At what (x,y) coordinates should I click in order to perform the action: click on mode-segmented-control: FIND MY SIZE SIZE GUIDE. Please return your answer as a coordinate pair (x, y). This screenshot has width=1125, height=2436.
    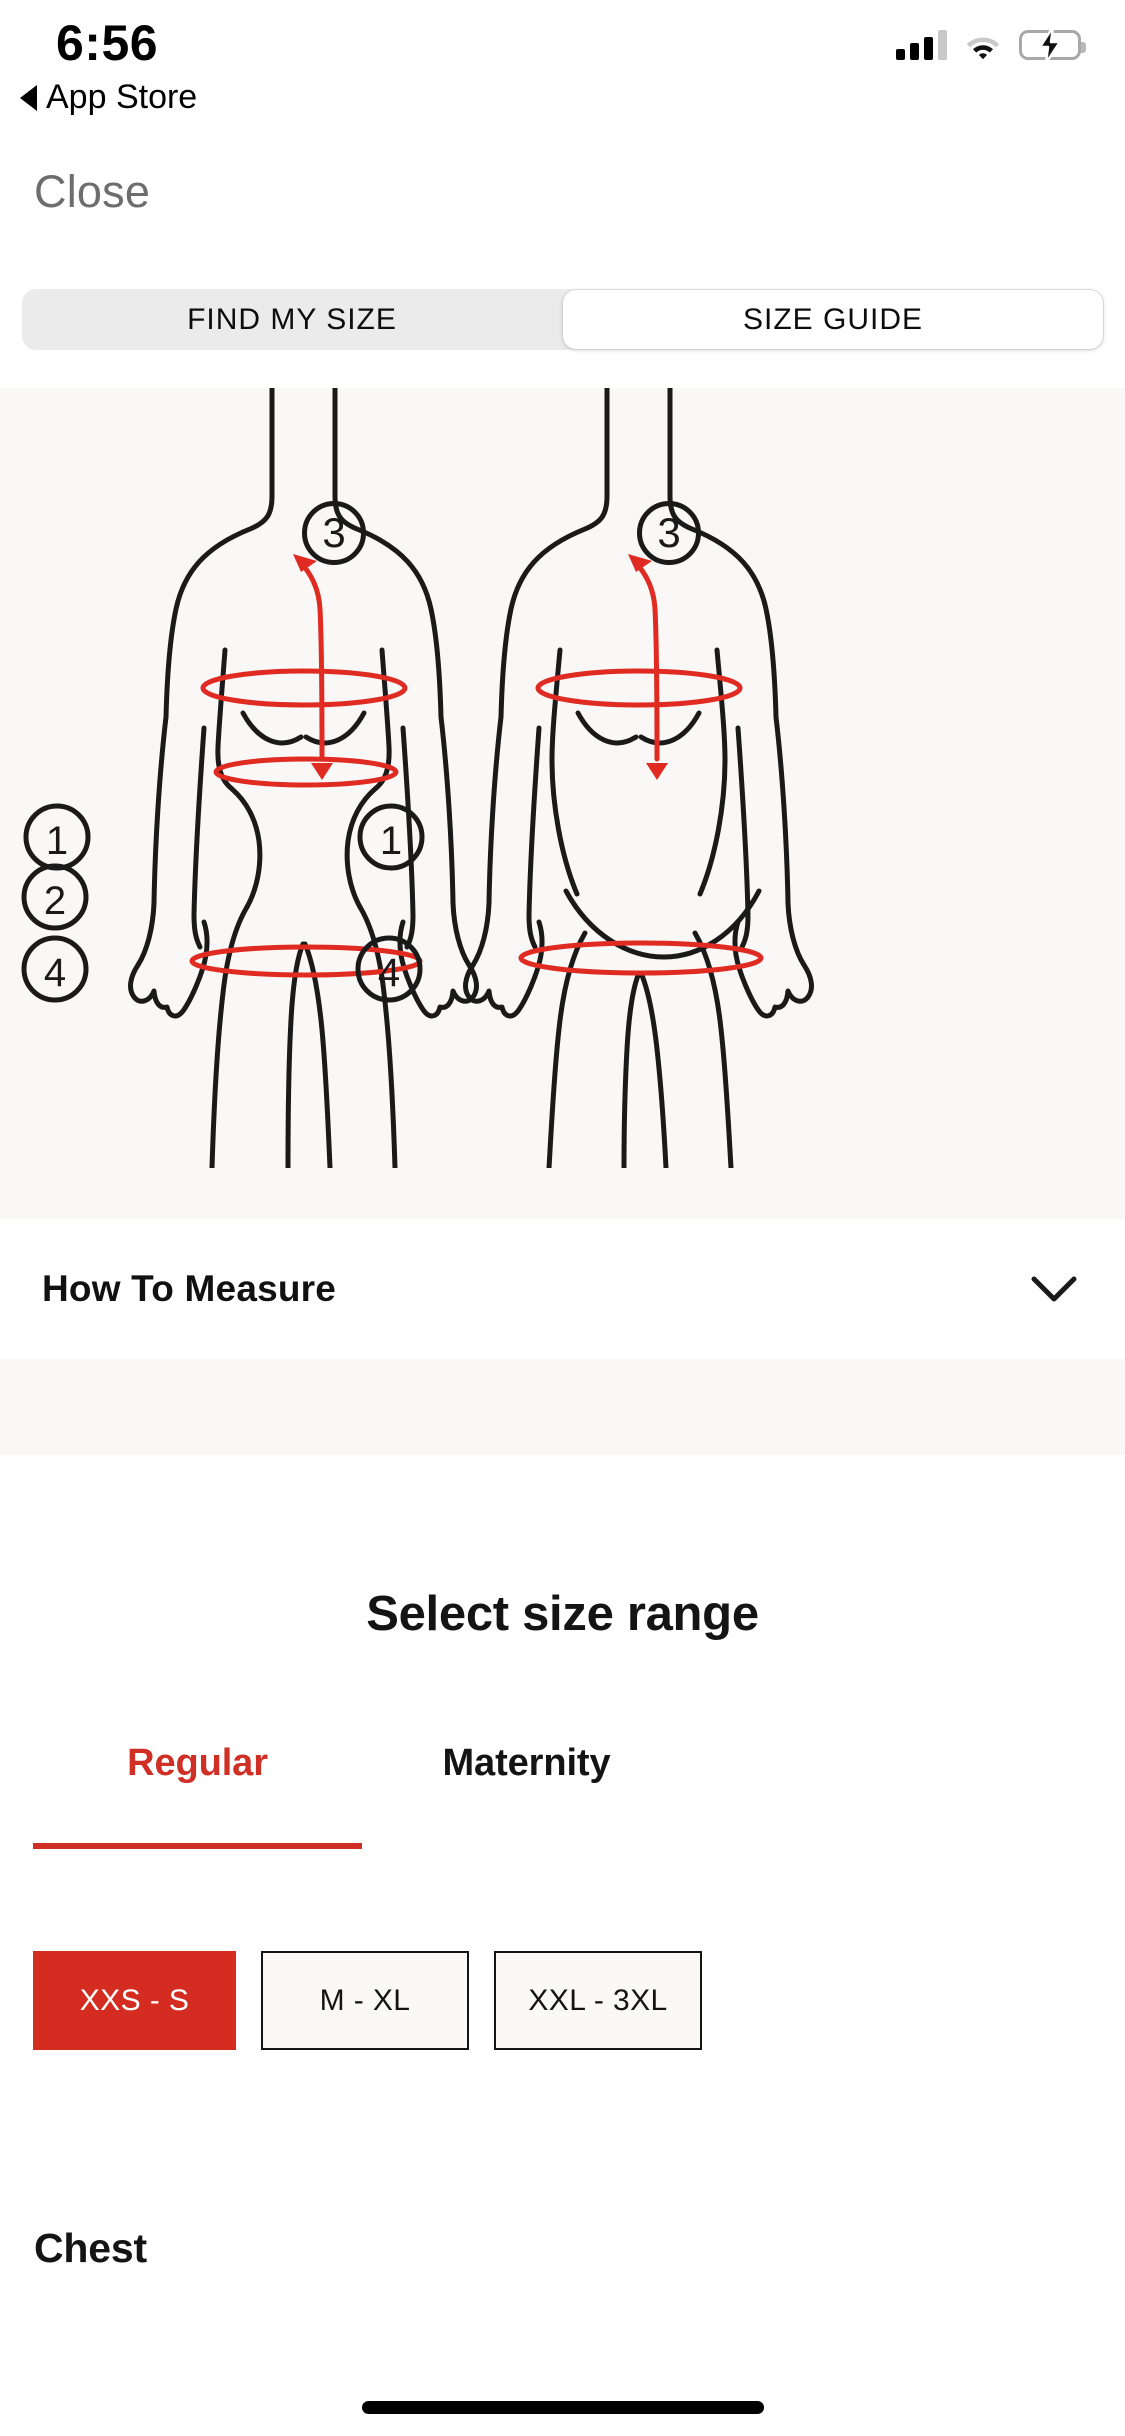
    Looking at the image, I should click on (563, 319).